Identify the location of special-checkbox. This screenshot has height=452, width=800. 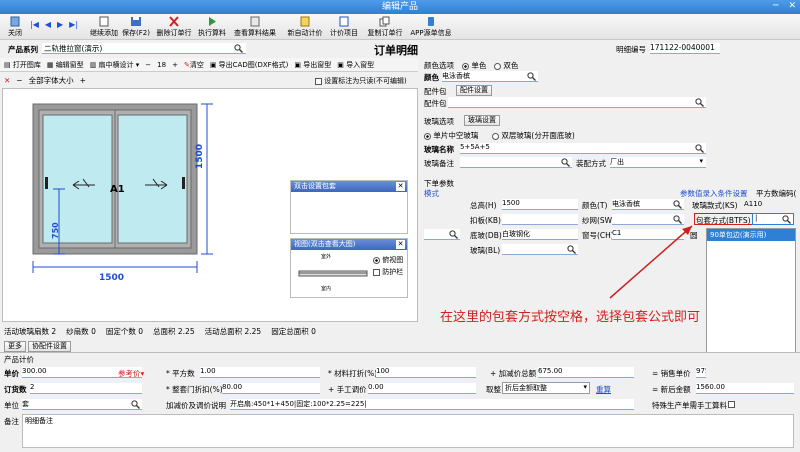
(731, 404).